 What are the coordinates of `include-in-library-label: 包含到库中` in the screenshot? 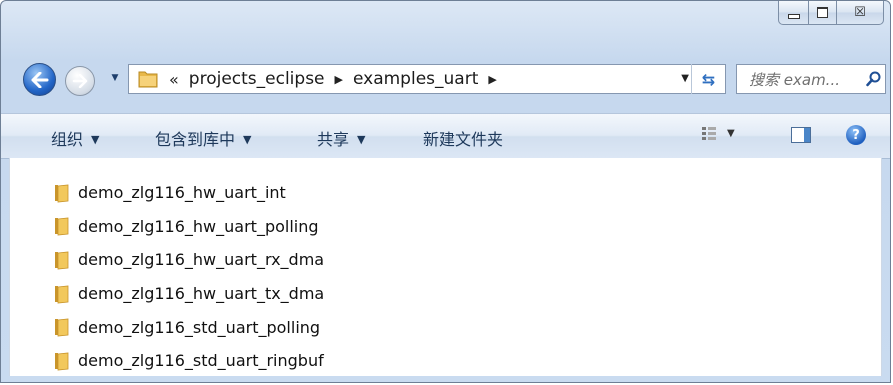 It's located at (195, 139).